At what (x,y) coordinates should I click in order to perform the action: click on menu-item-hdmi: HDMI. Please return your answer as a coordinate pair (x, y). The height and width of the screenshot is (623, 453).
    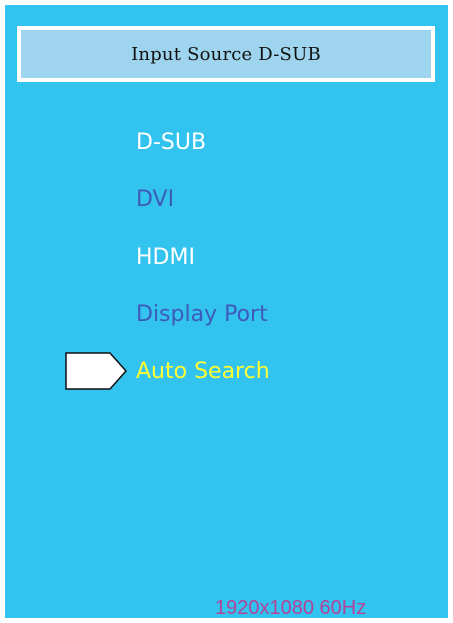
    Looking at the image, I should click on (165, 258).